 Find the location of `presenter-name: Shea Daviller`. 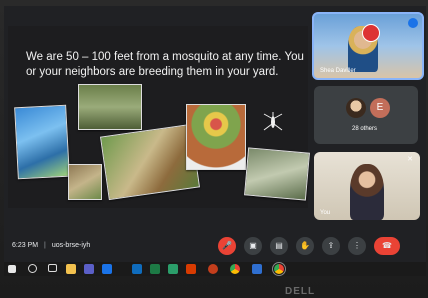

presenter-name: Shea Daviller is located at coordinates (338, 71).